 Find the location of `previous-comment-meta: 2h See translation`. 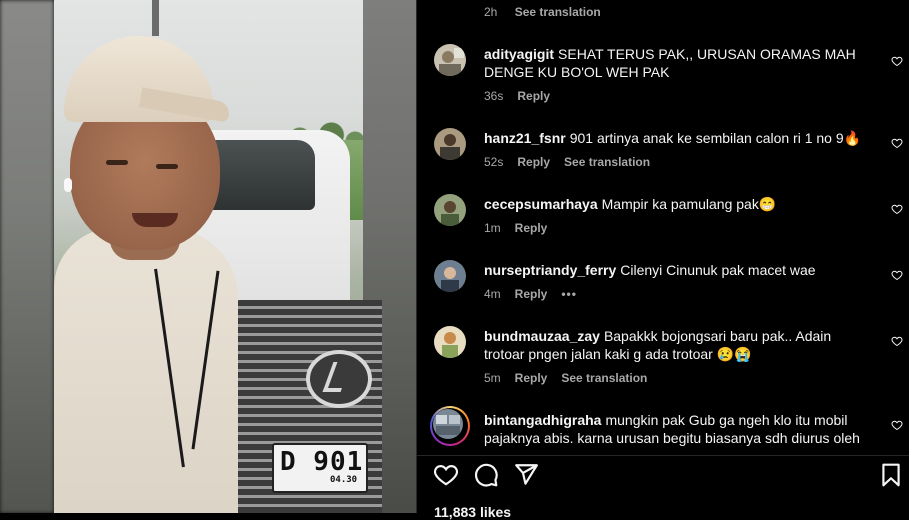

previous-comment-meta: 2h See translation is located at coordinates (542, 12).